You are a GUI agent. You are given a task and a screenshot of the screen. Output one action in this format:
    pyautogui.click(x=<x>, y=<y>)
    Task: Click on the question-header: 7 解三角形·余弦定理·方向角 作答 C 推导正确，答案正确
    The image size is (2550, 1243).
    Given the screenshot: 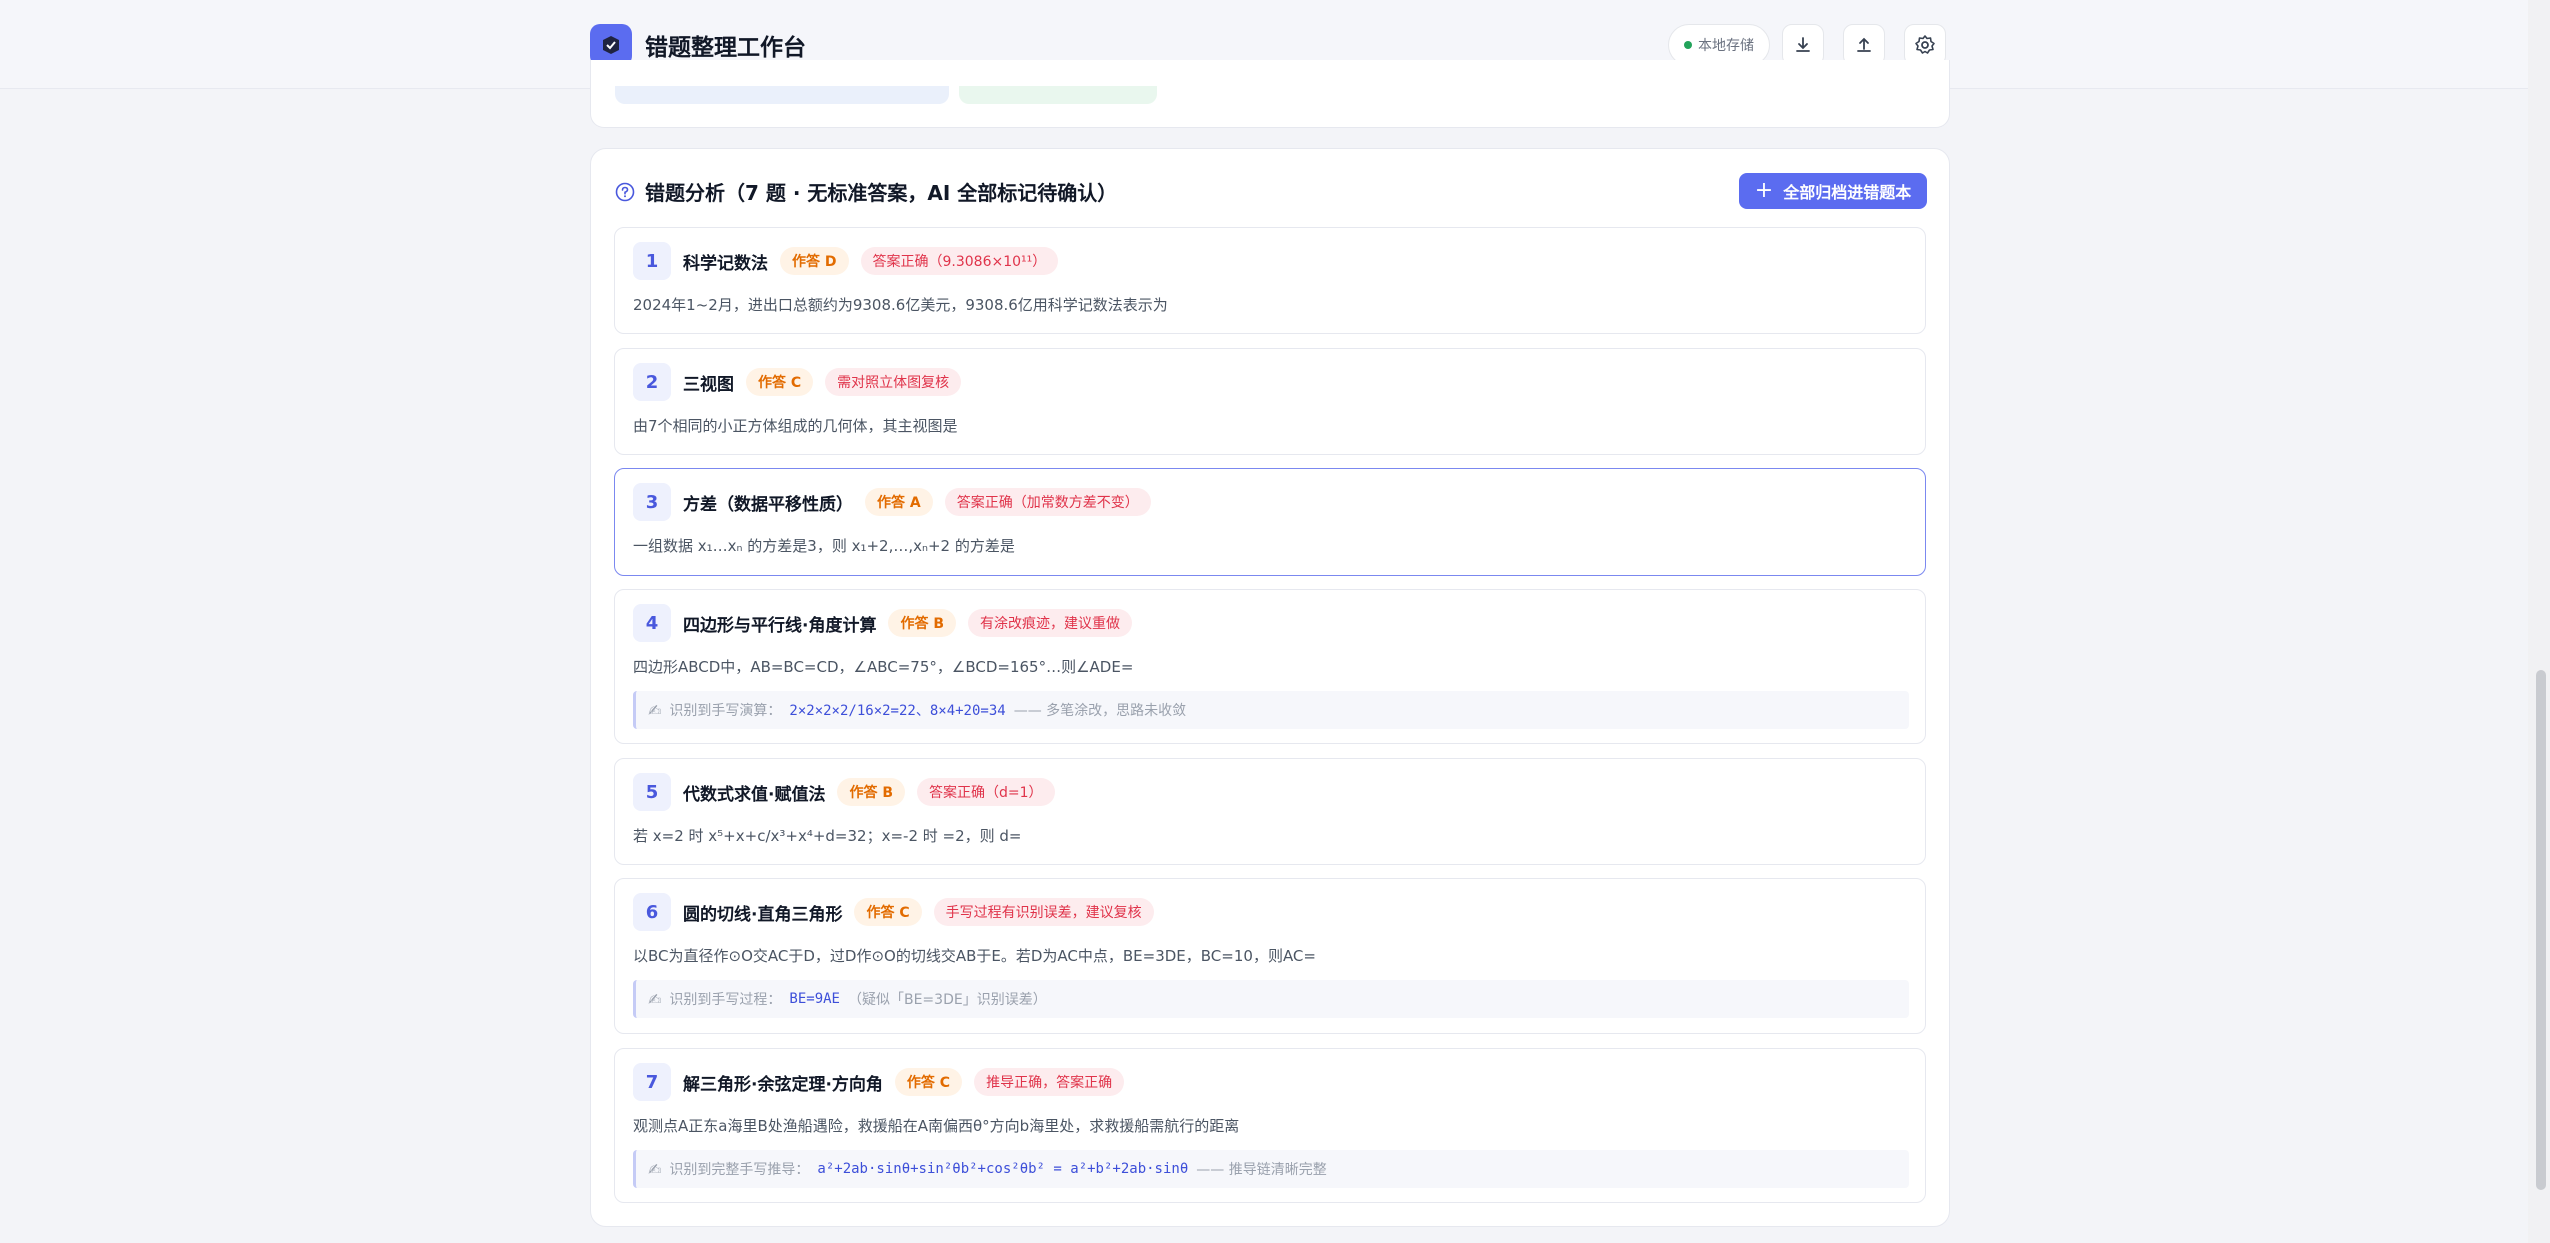 What is the action you would take?
    pyautogui.click(x=879, y=1082)
    